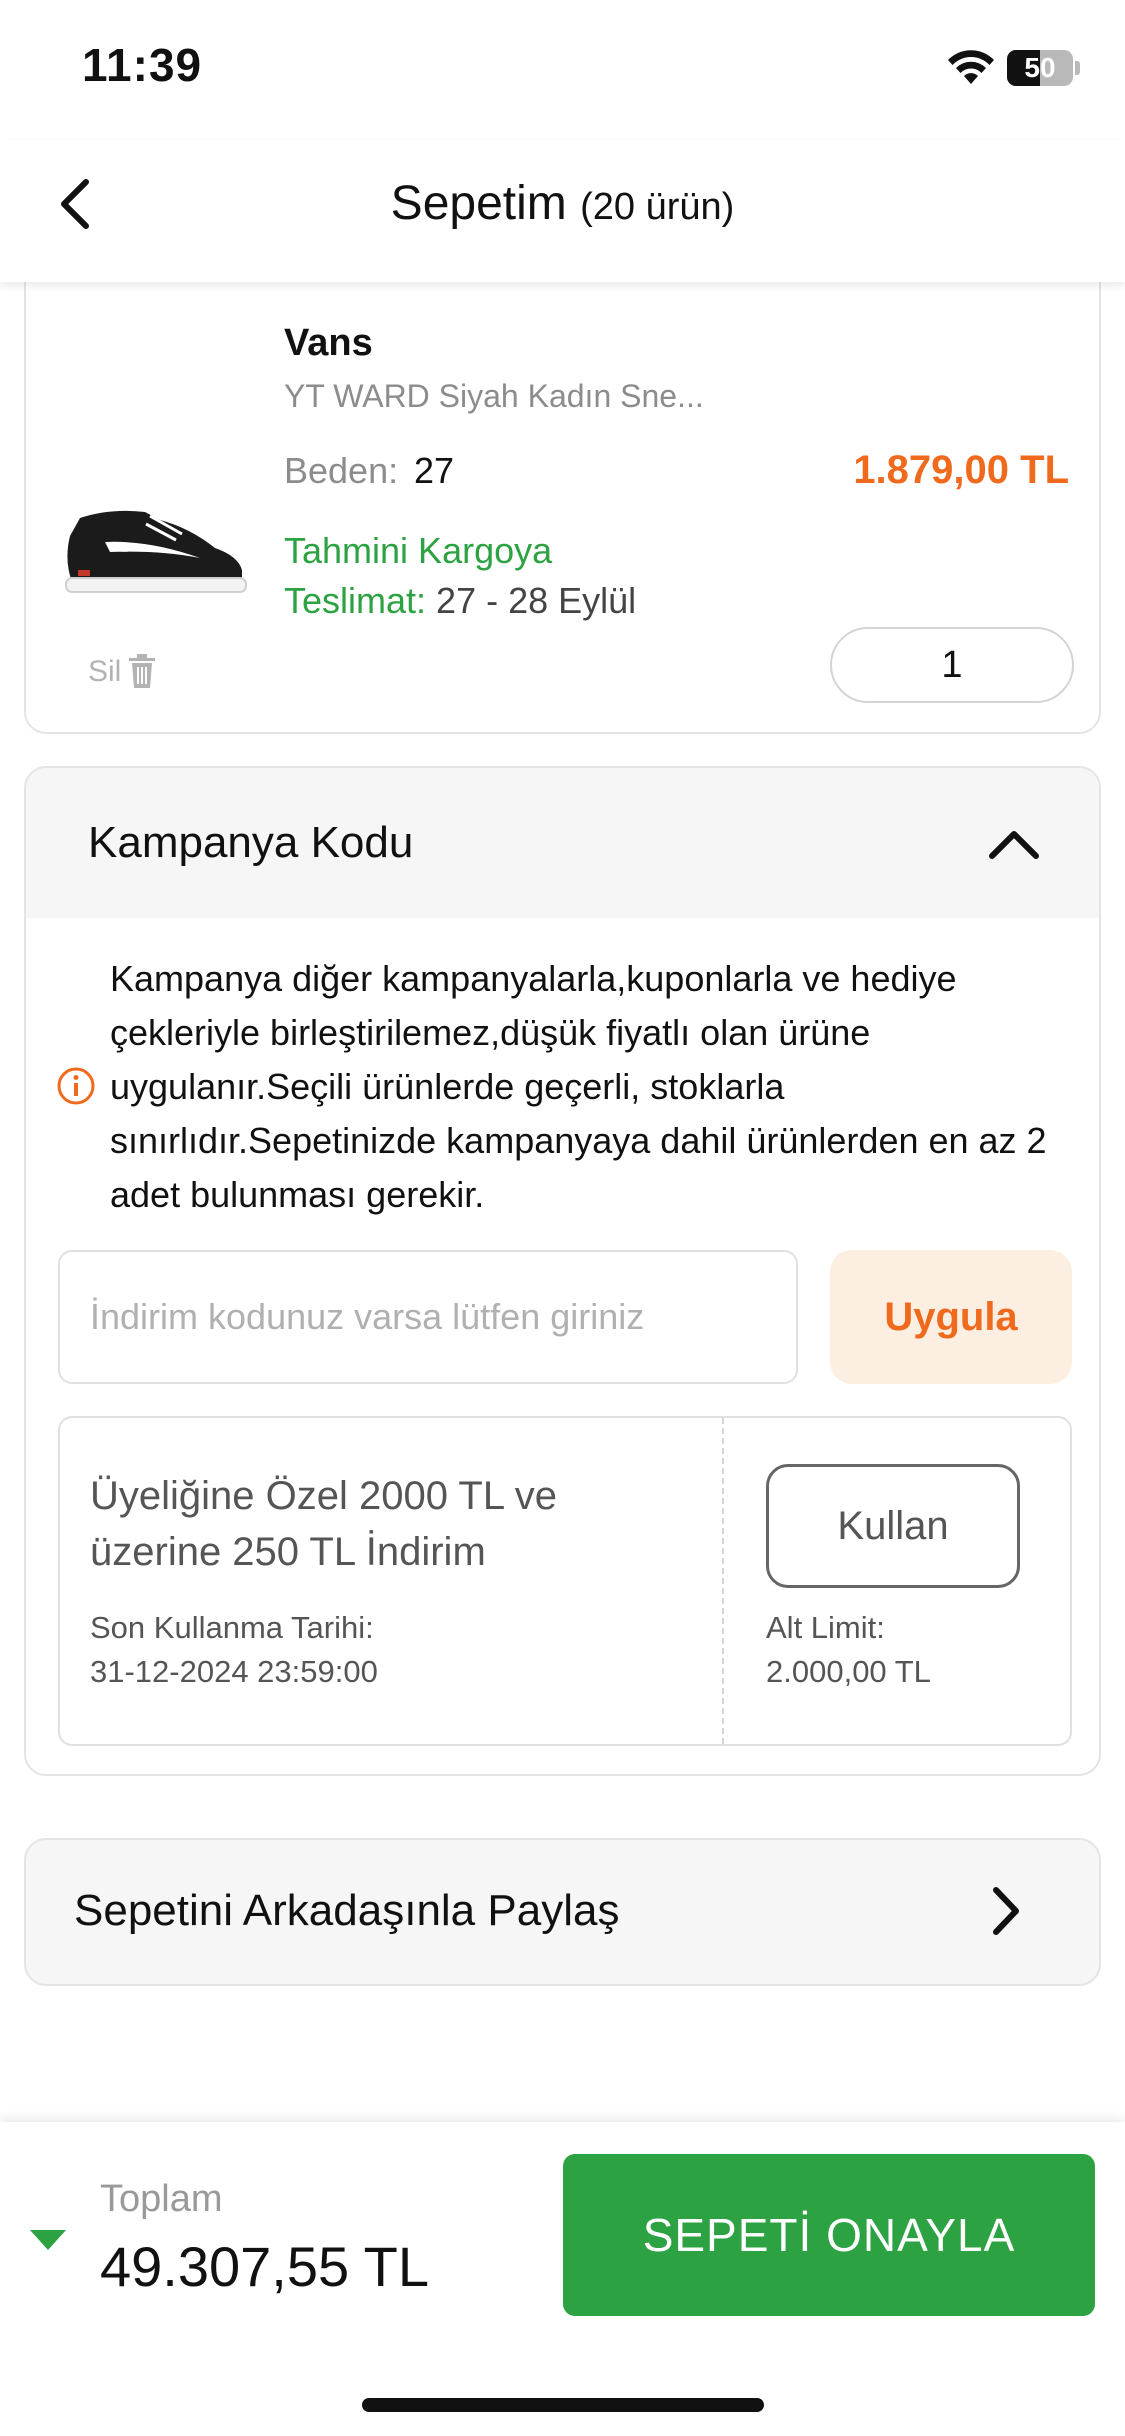  I want to click on page-title: Sepetim (20 ürün), so click(562, 203).